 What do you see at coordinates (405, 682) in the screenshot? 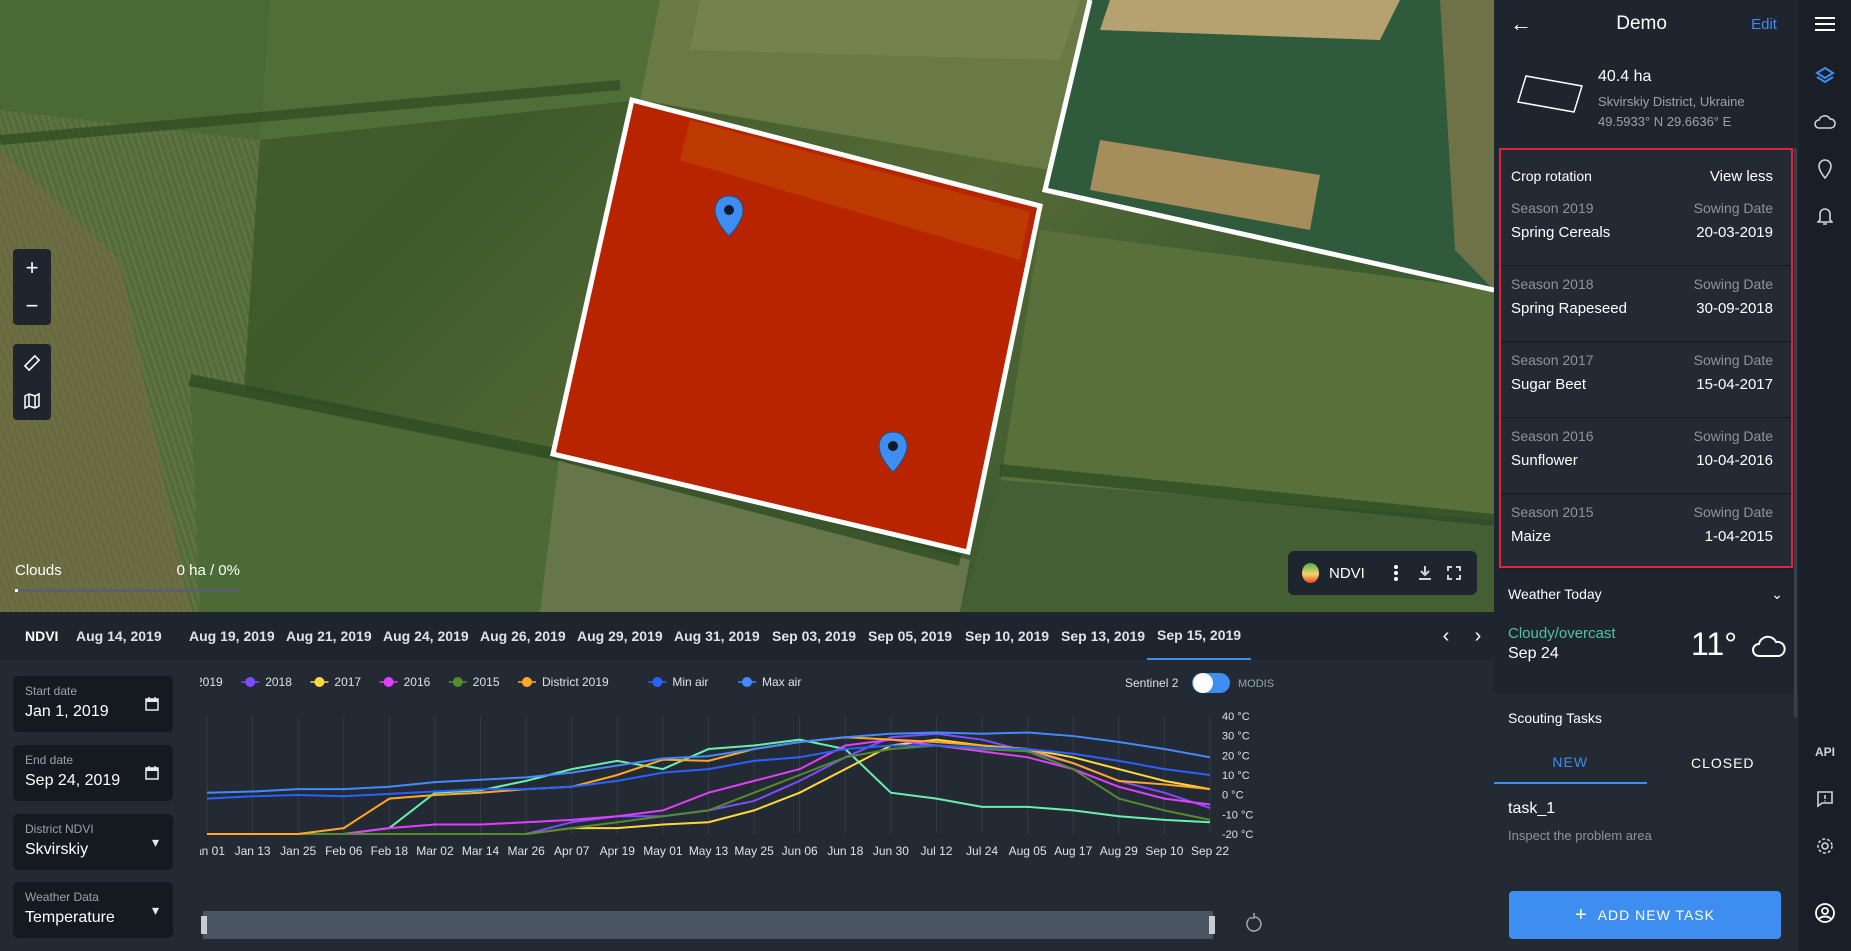
I see `legend-item: 2016` at bounding box center [405, 682].